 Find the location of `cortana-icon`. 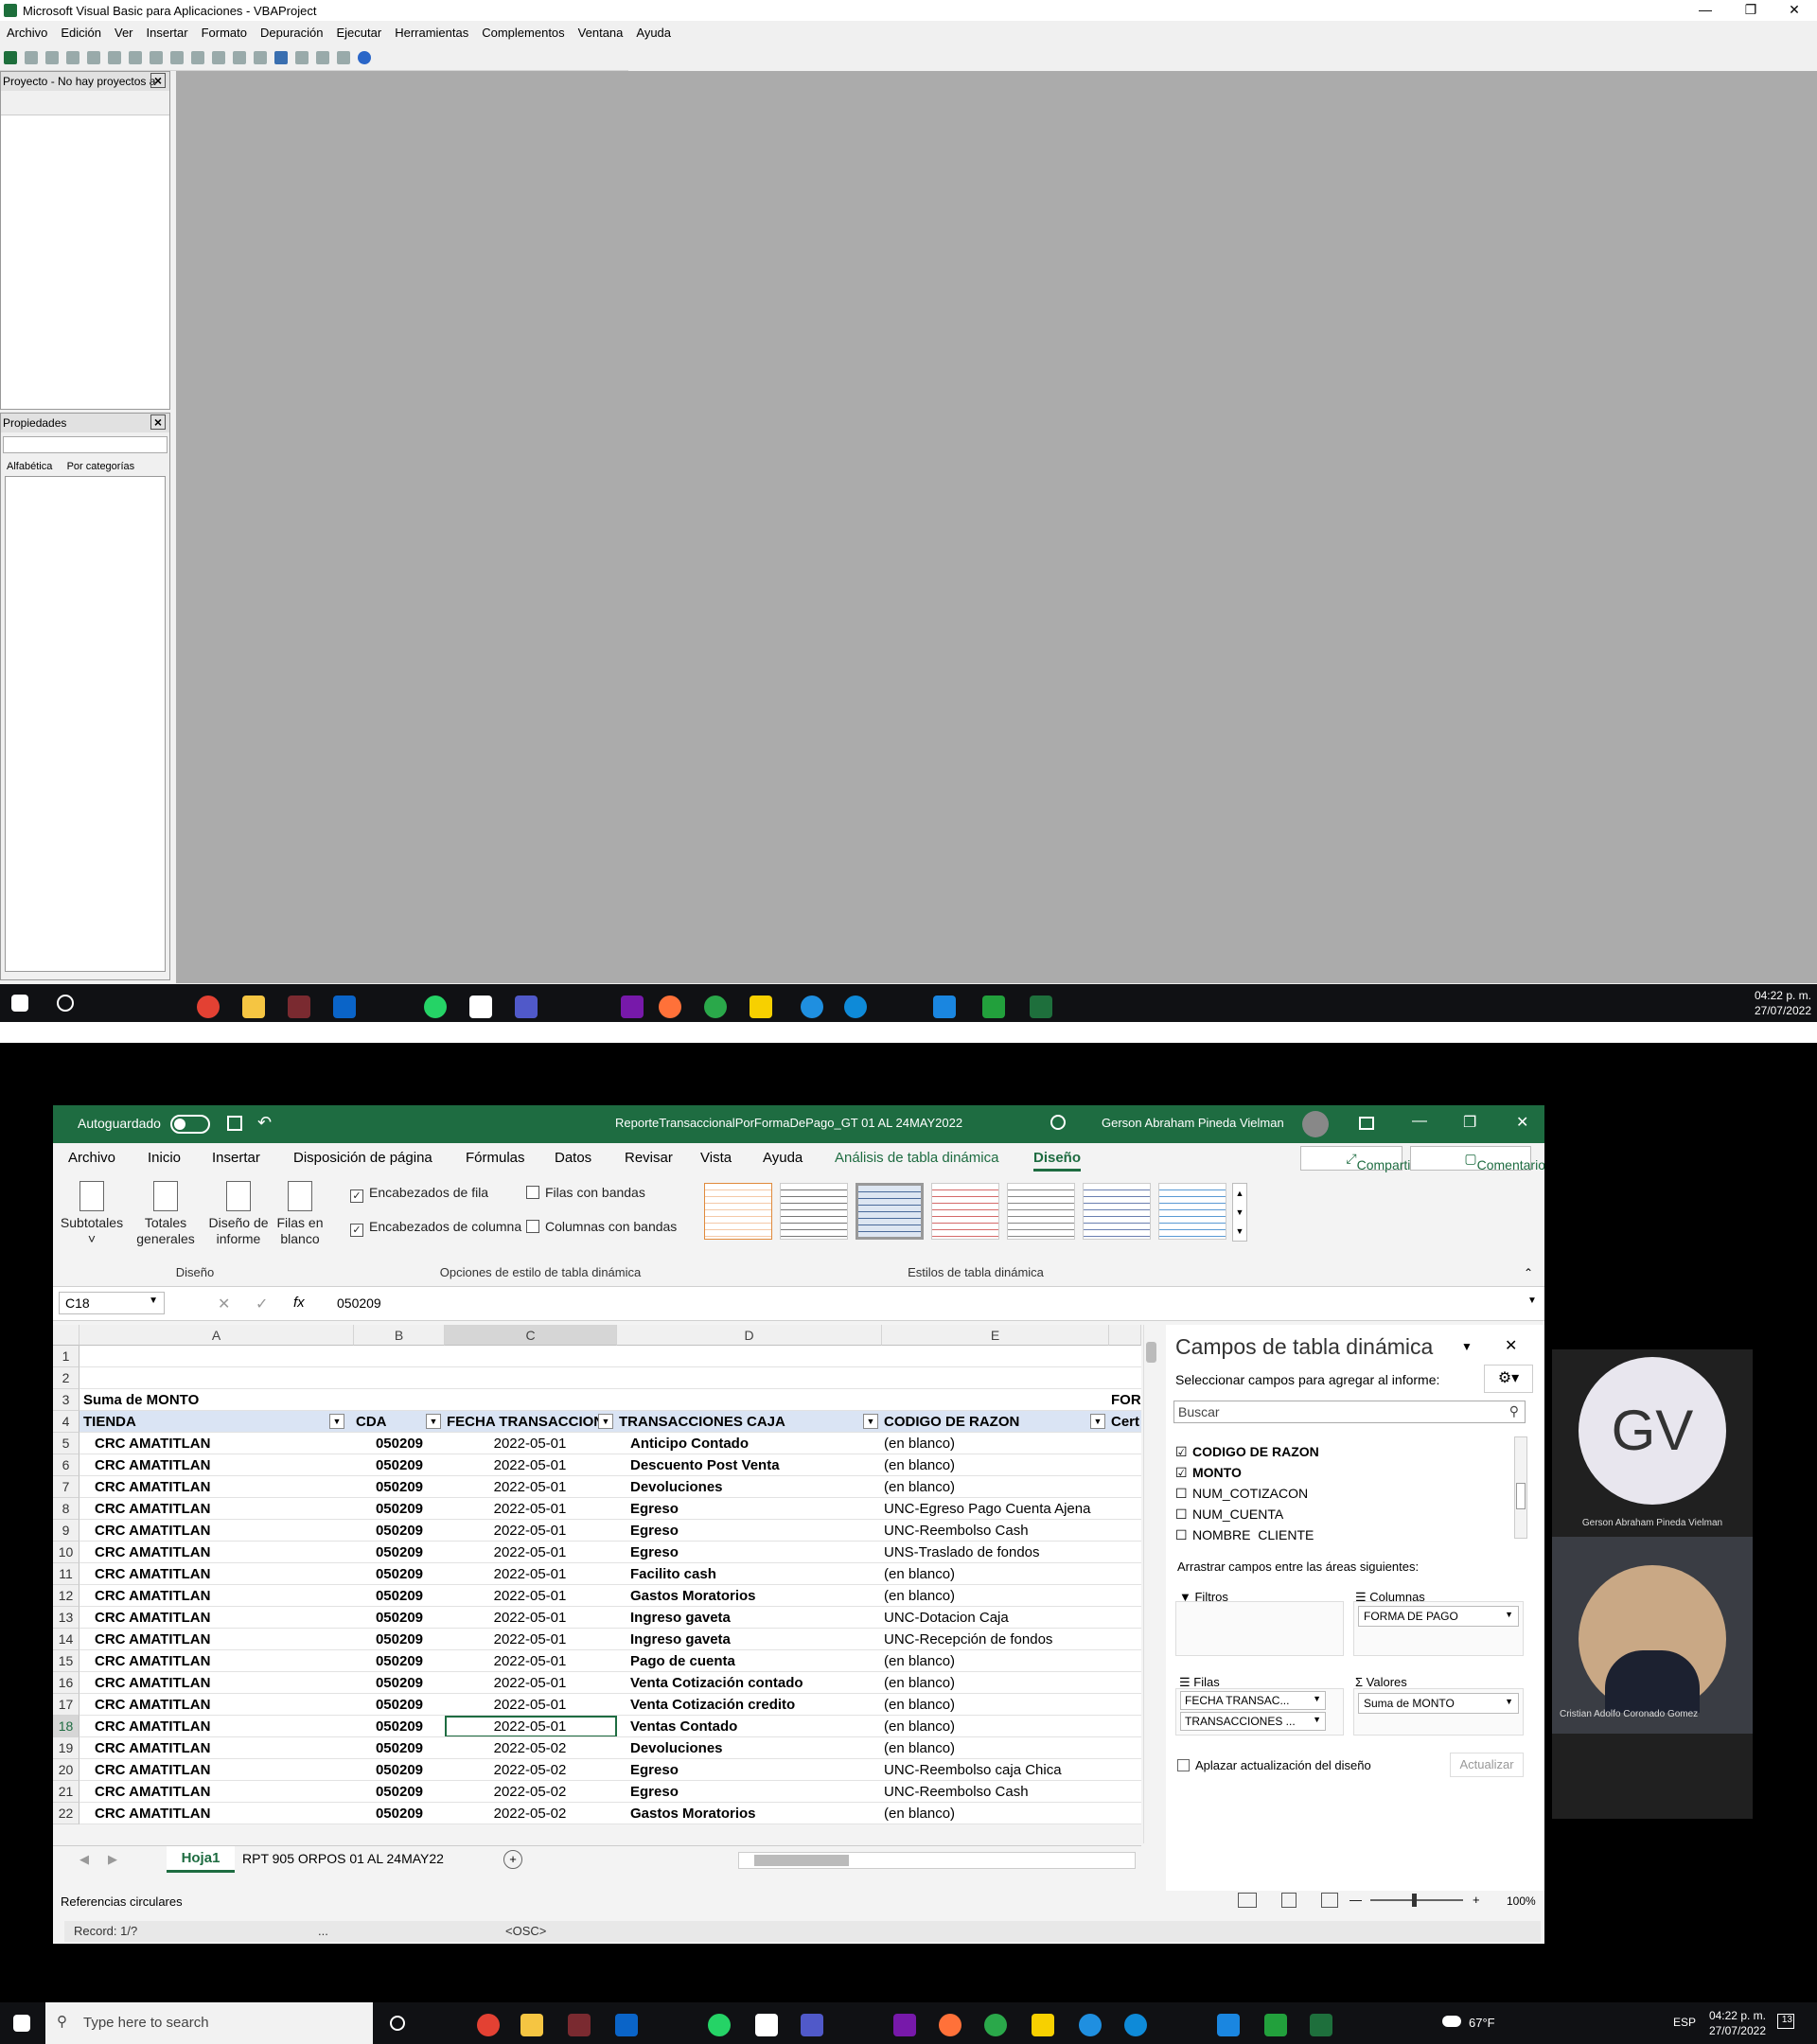

cortana-icon is located at coordinates (397, 2023).